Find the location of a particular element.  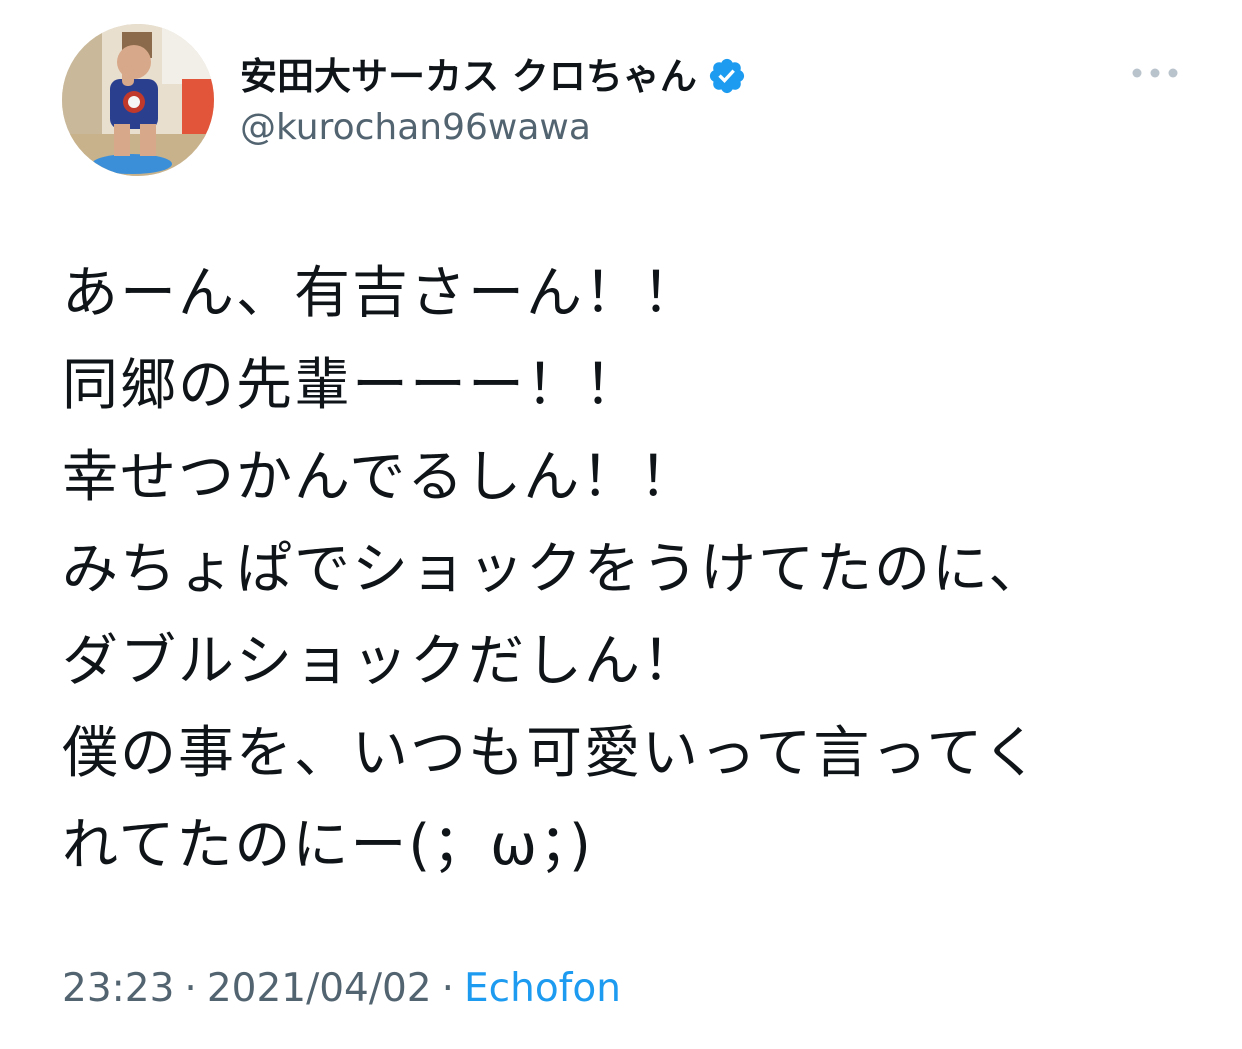

tweet-text-line: 同郷の先輩ーーー！！ is located at coordinates (352, 385).